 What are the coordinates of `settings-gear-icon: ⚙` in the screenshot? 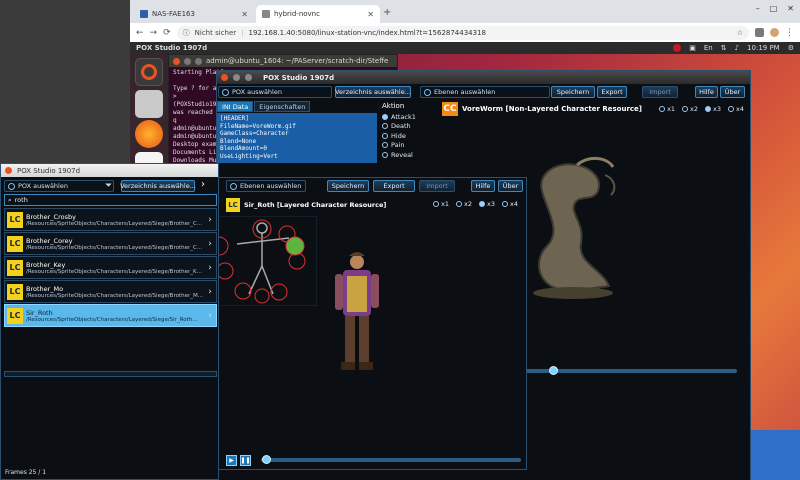 It's located at (791, 48).